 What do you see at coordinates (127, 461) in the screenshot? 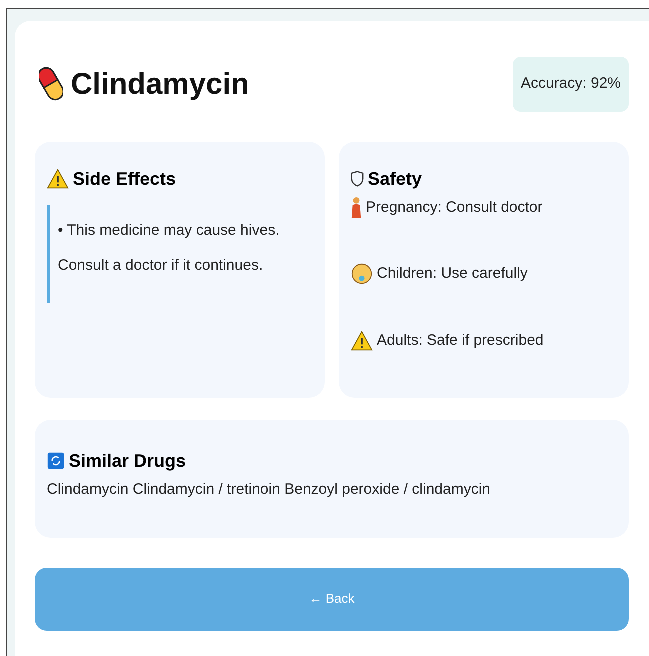
I see `section-title: Similar Drugs` at bounding box center [127, 461].